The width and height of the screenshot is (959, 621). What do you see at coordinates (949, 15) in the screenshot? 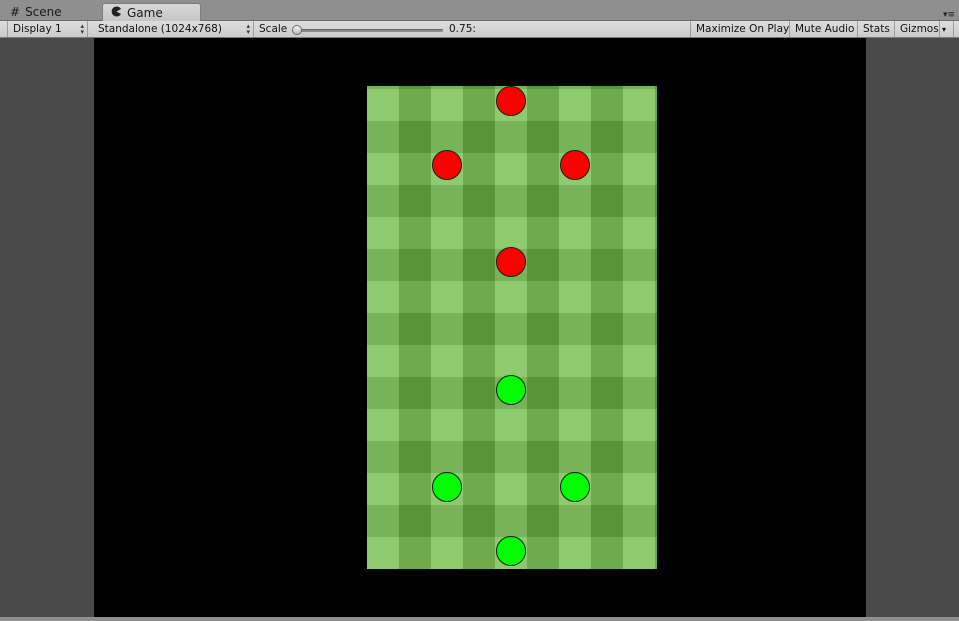
I see `tab-menu-icon: ▾≡` at bounding box center [949, 15].